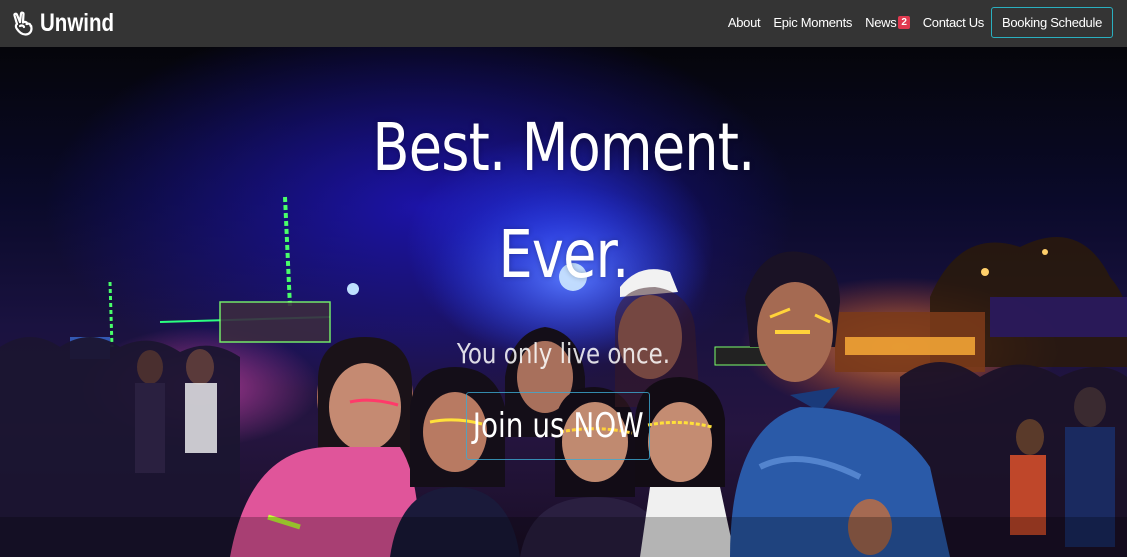 The width and height of the screenshot is (1127, 557). I want to click on brand-logo: Unwind, so click(70, 23).